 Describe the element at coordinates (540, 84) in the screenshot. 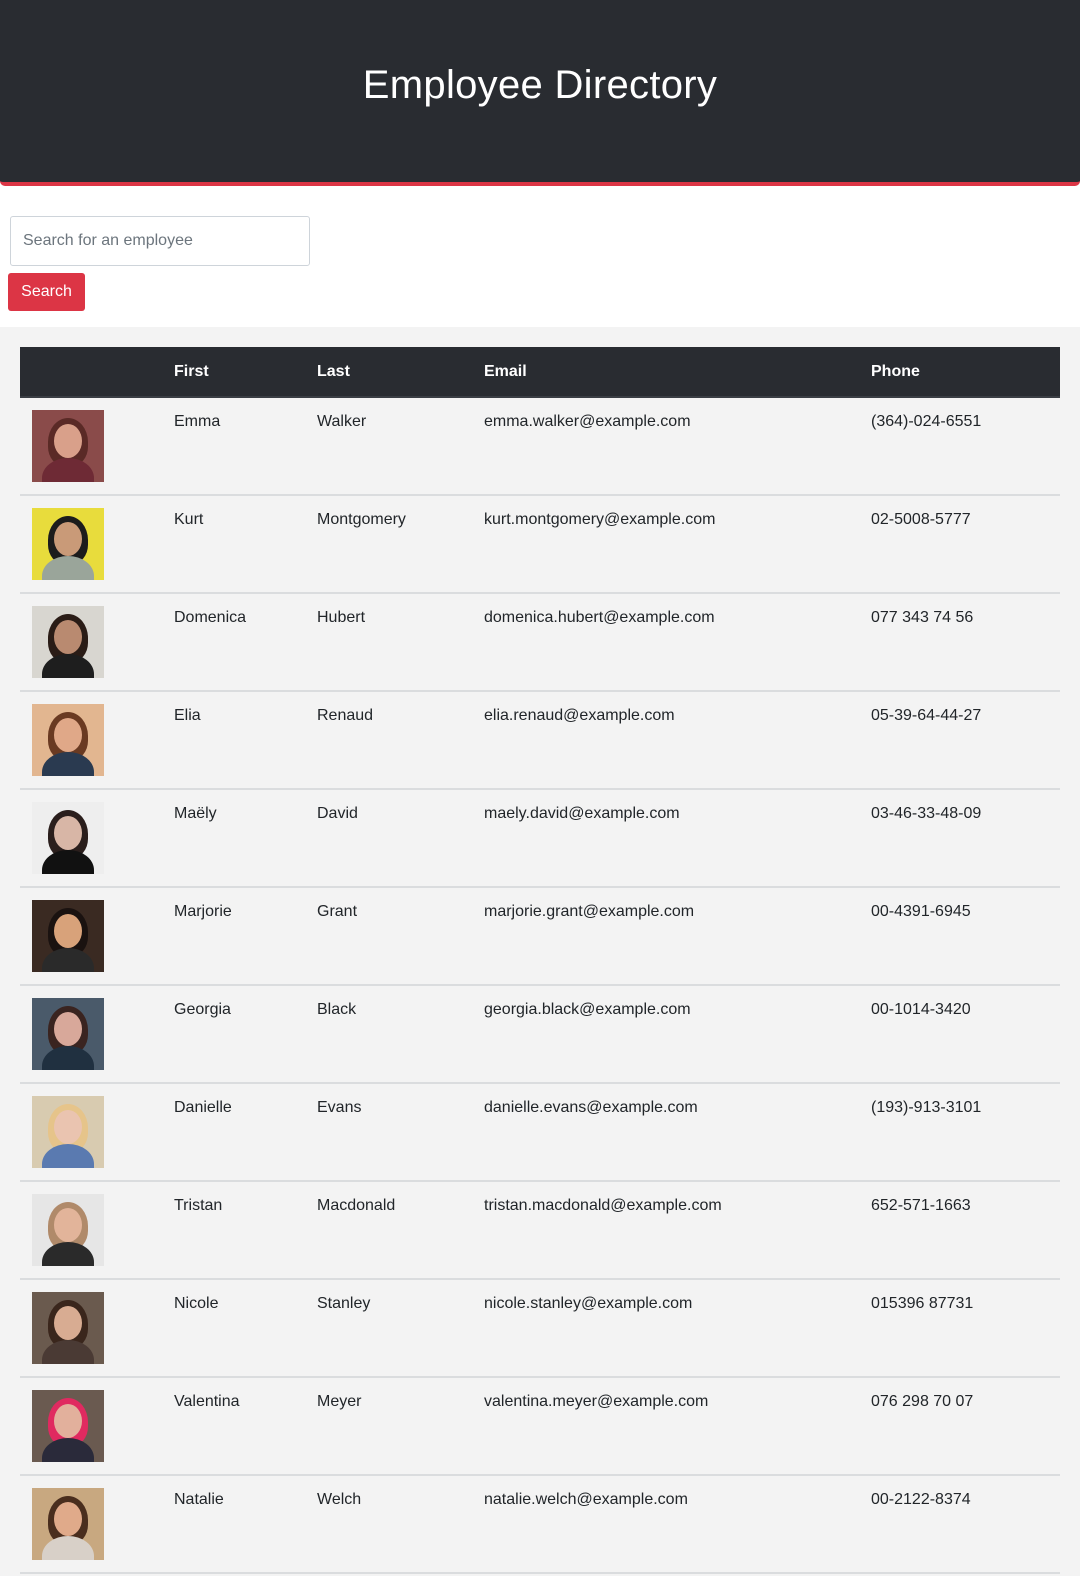

I see `page-title: Employee Directory` at that location.